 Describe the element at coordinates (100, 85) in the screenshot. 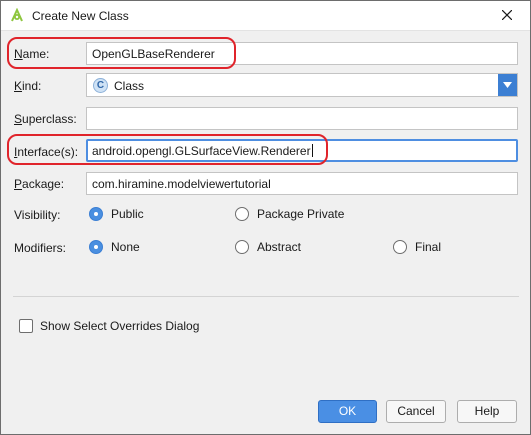

I see `class-icon: C` at that location.